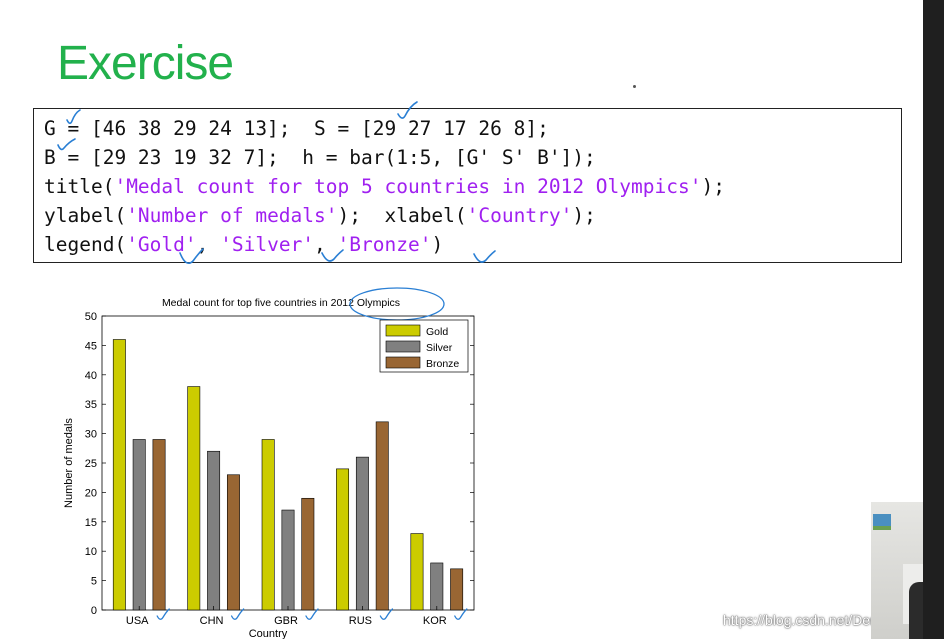  What do you see at coordinates (91, 464) in the screenshot?
I see `y-tick-label: 25` at bounding box center [91, 464].